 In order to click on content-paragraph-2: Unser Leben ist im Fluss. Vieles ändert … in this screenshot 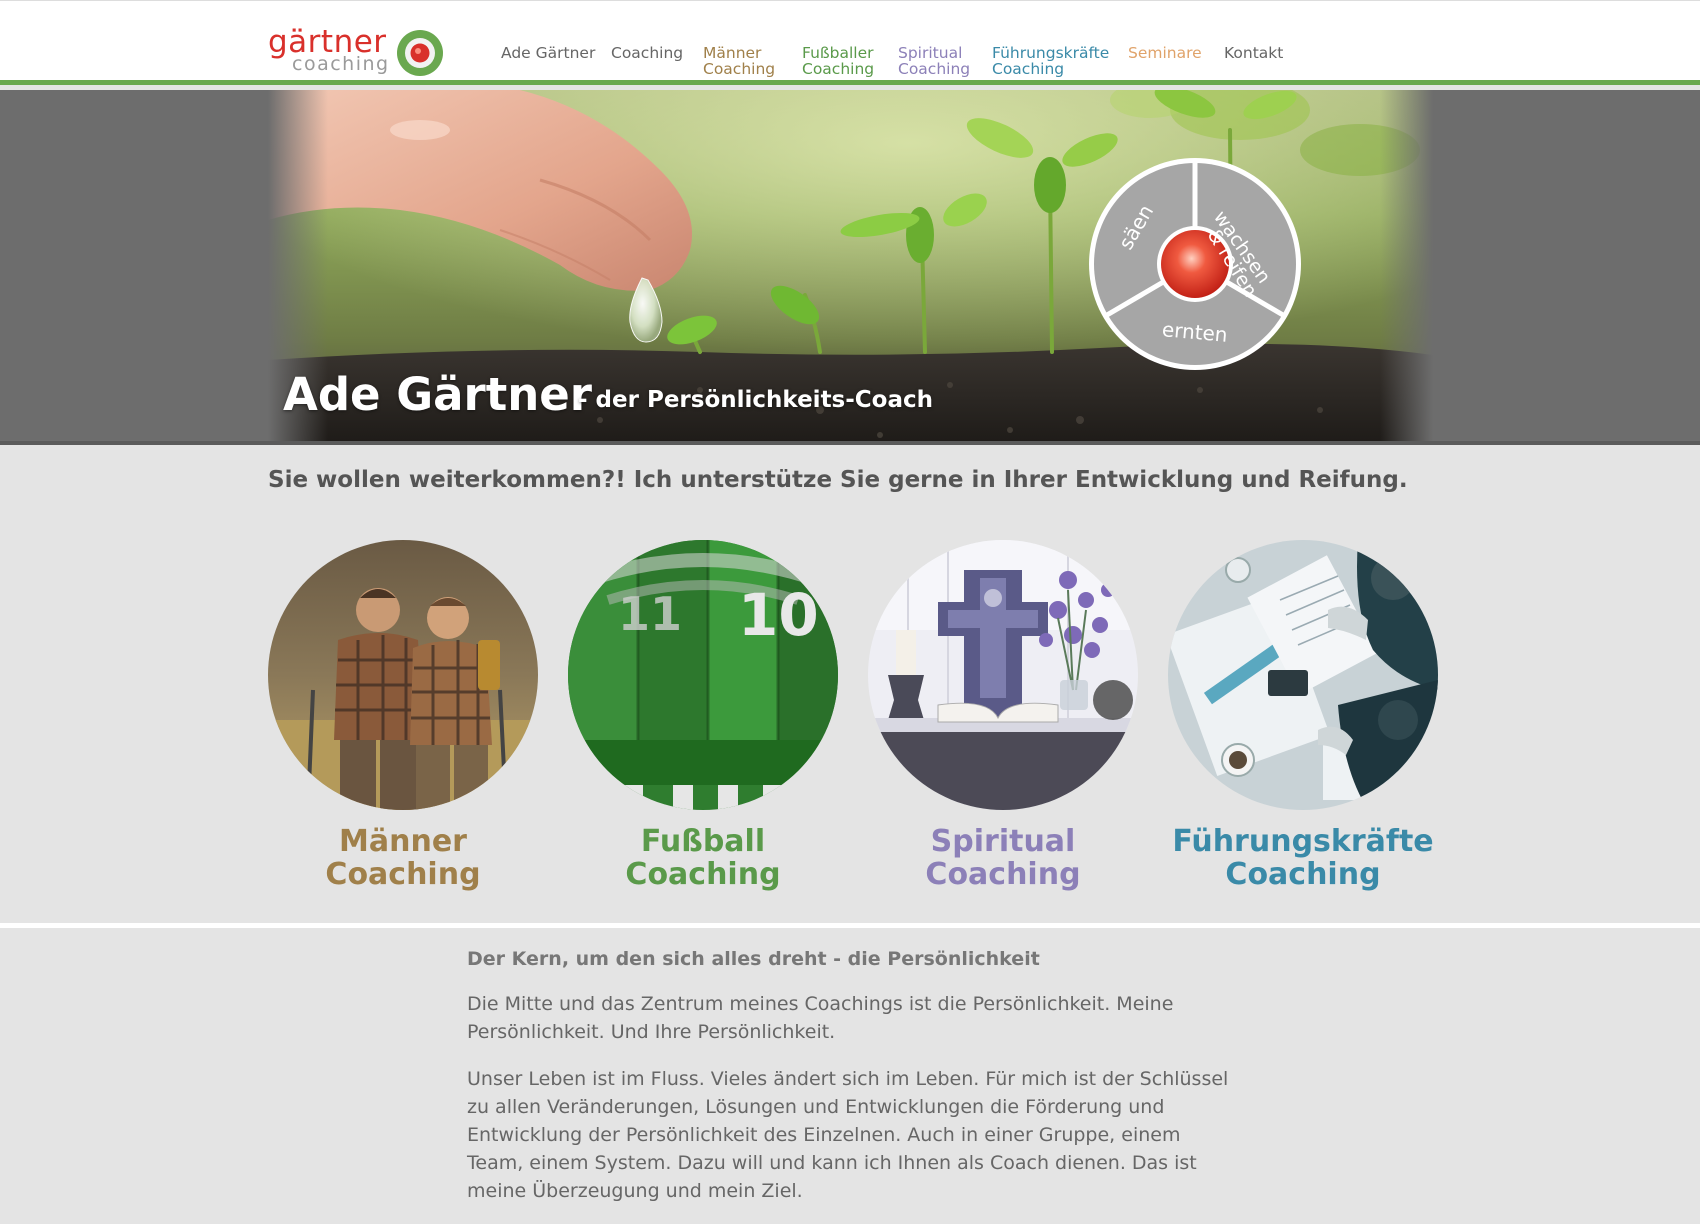, I will do `click(848, 1135)`.